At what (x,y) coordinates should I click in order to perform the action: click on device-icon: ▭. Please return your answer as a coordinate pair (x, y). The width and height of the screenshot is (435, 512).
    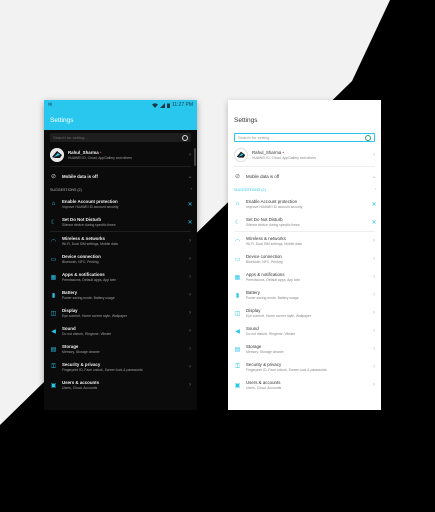
    Looking at the image, I should click on (237, 259).